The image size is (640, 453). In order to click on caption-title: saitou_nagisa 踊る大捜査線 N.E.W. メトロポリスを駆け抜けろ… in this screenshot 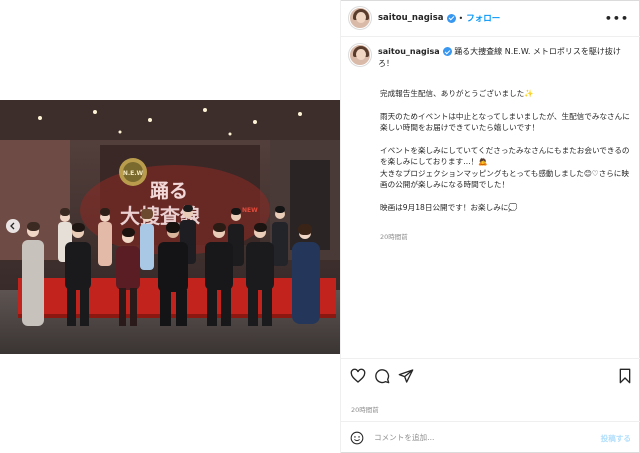, I will do `click(505, 58)`.